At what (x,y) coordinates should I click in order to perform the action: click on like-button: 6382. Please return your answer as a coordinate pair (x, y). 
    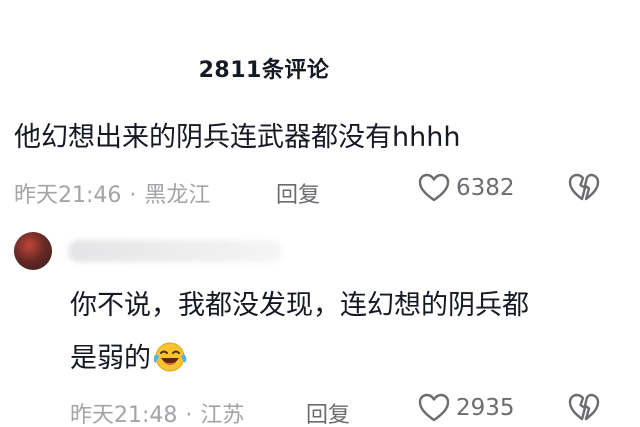
    Looking at the image, I should click on (466, 188).